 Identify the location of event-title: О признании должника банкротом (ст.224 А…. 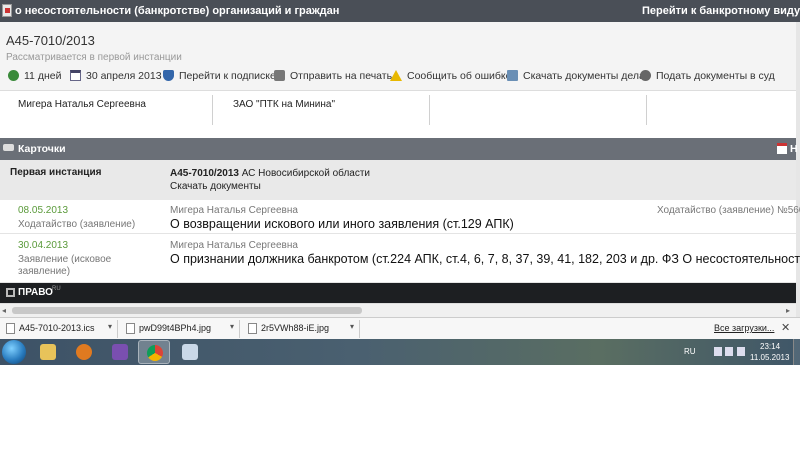
(485, 259).